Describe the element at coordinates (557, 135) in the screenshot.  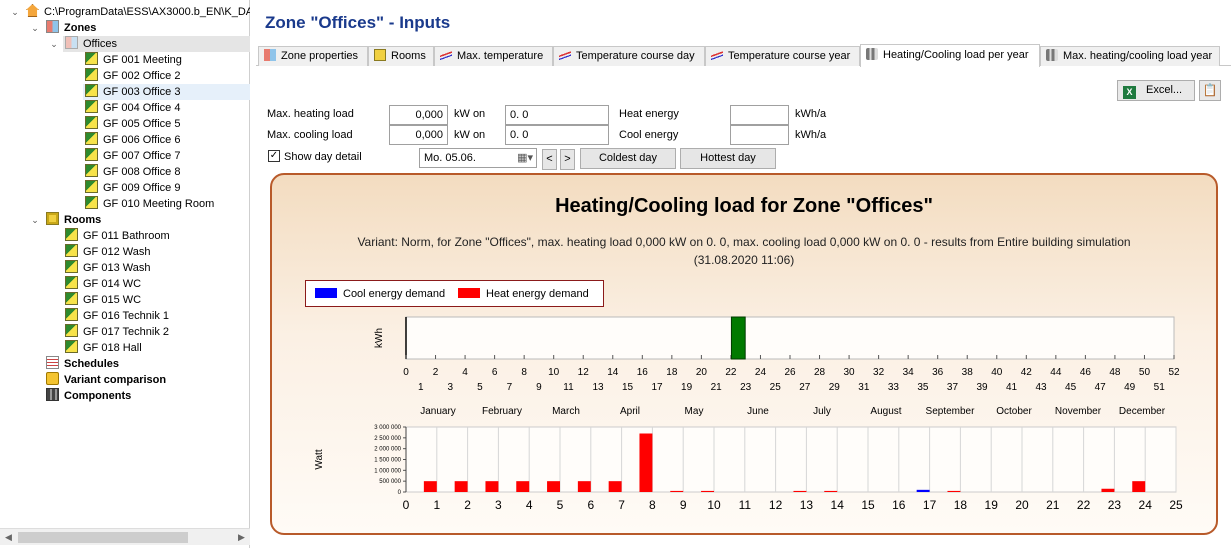
I see `max-cooling-date-field: 0. 0` at that location.